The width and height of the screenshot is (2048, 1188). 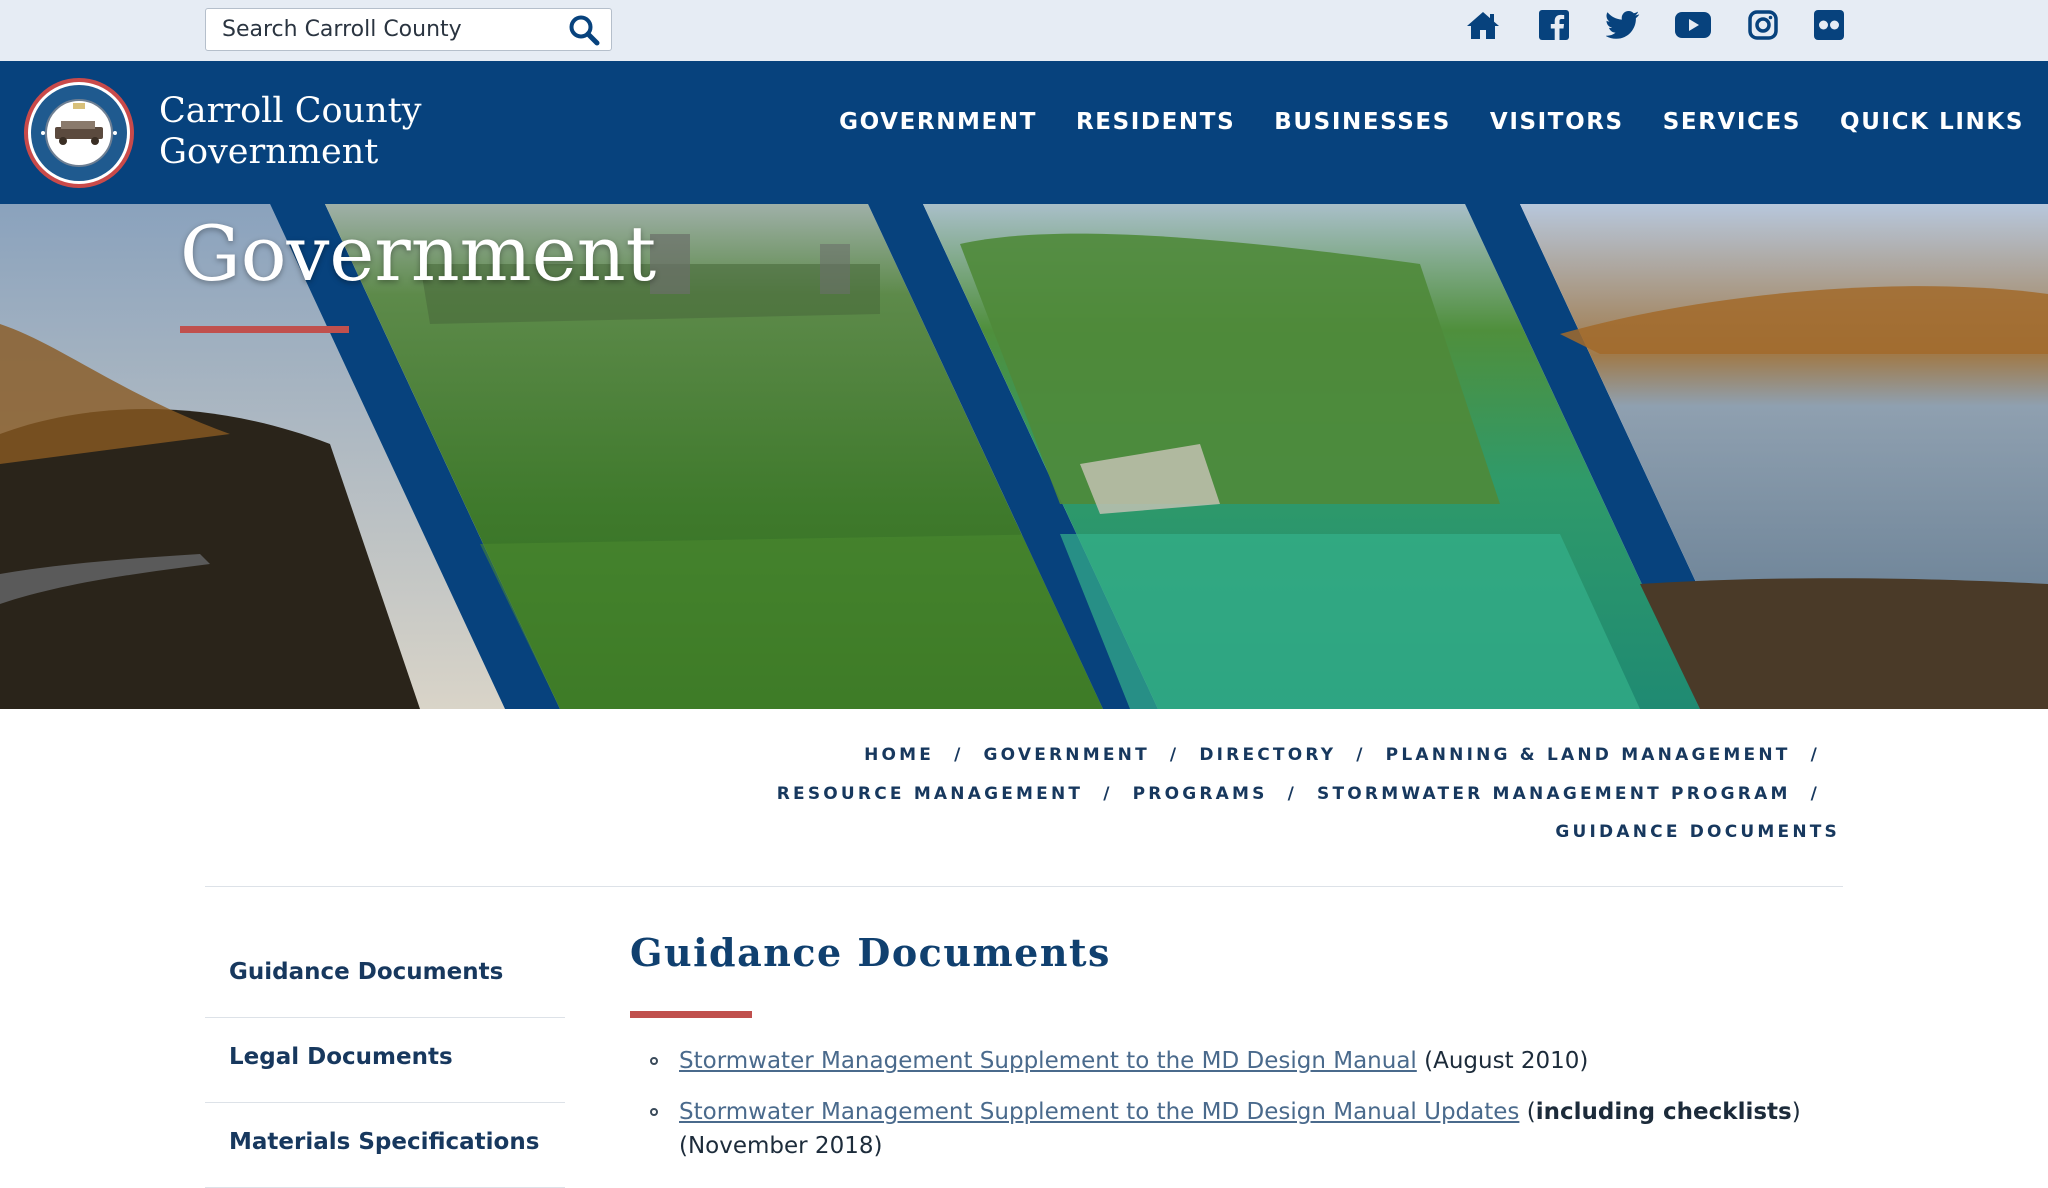 I want to click on flickr-link, so click(x=1829, y=25).